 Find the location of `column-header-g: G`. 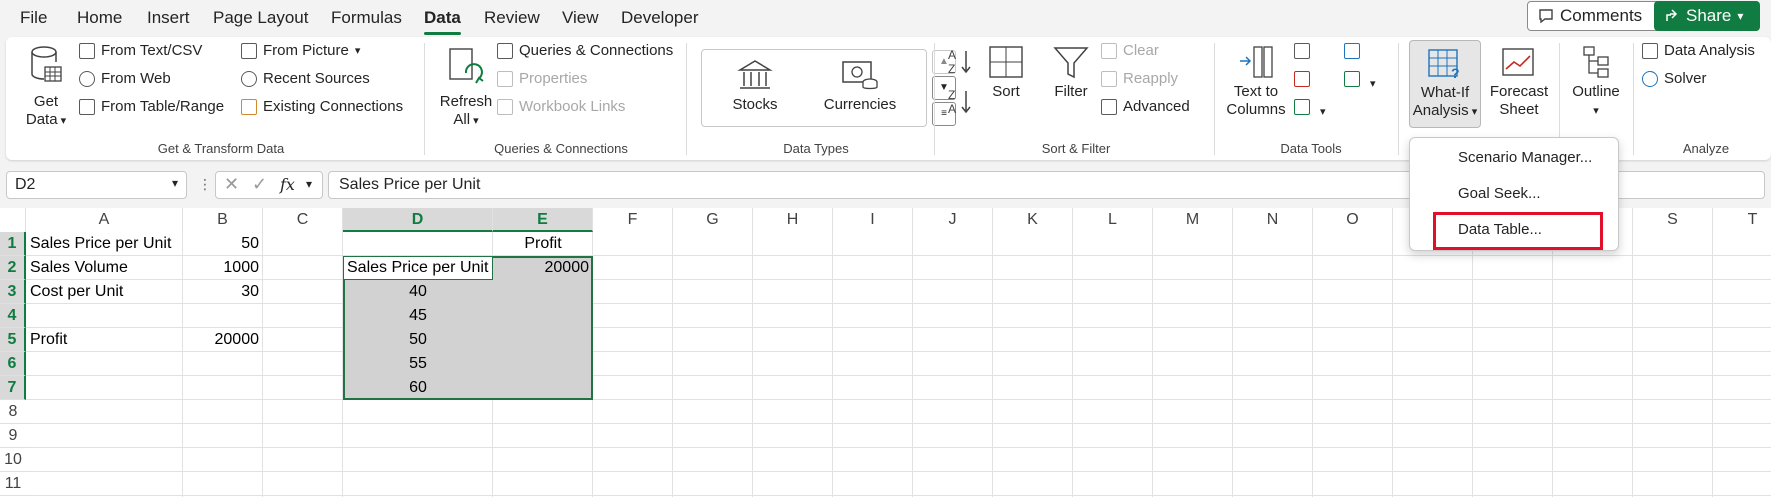

column-header-g: G is located at coordinates (713, 220).